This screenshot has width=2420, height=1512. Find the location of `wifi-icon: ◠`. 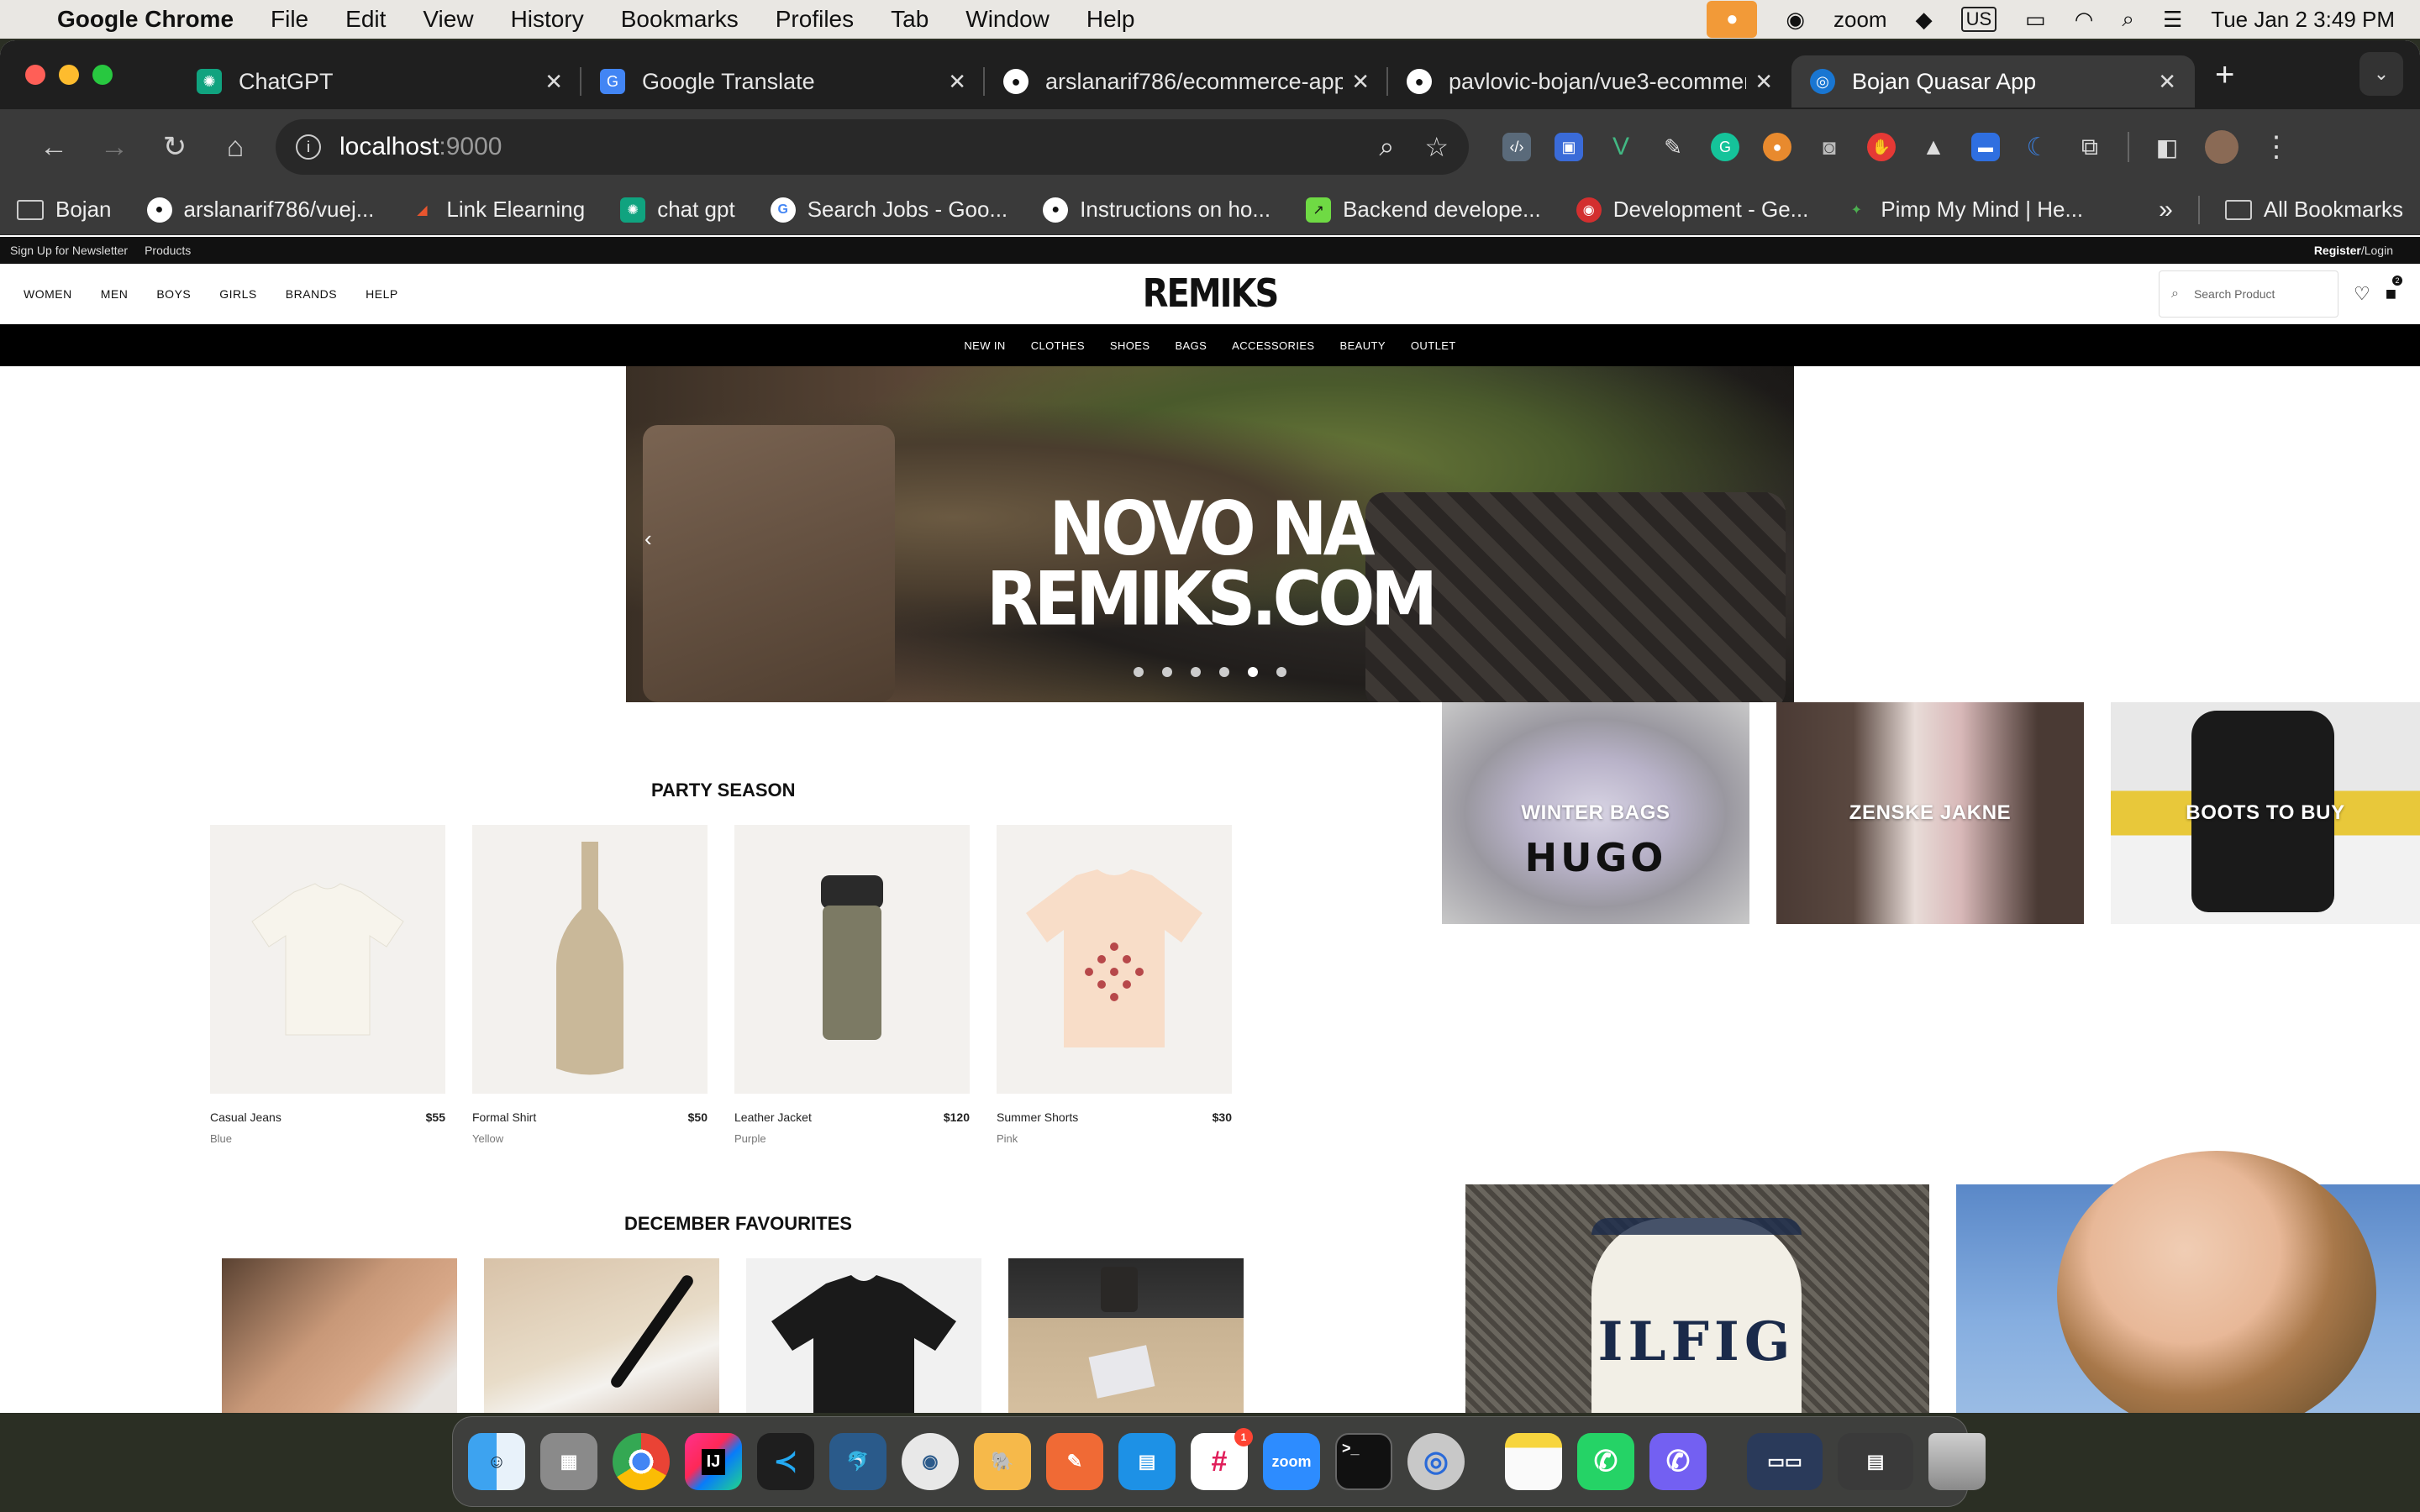

wifi-icon: ◠ is located at coordinates (2085, 20).